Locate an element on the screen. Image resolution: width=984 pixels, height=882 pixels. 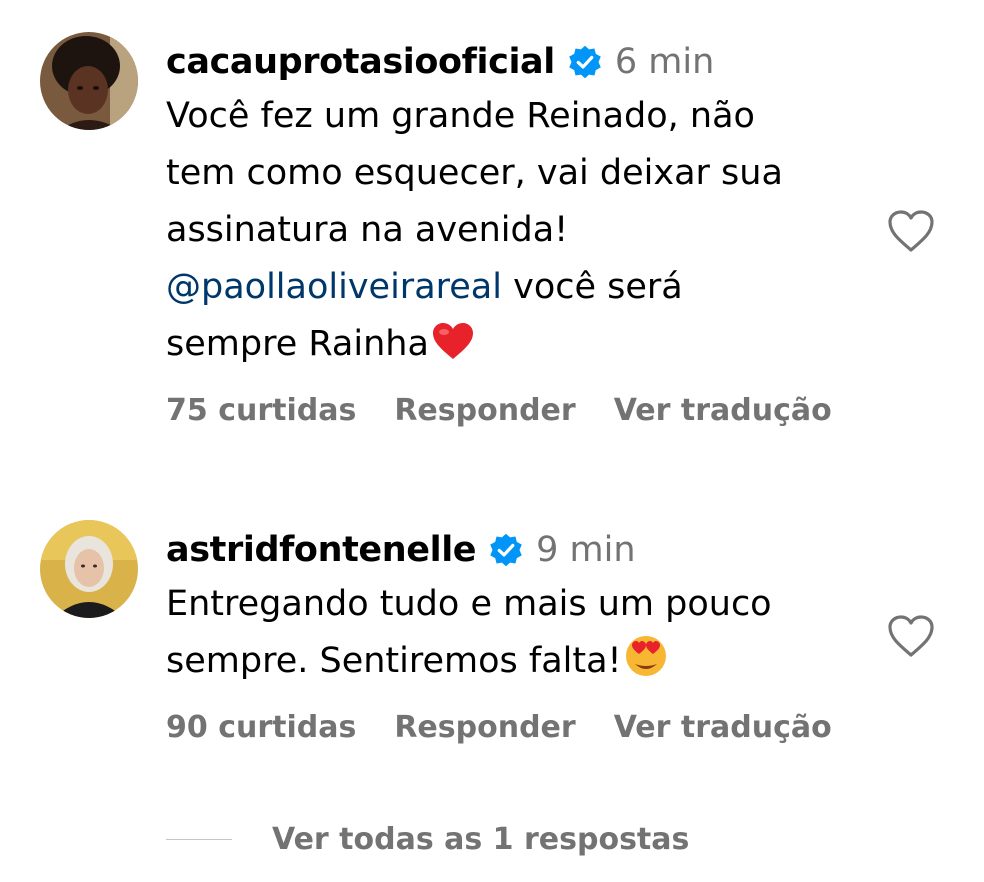
red-heart-emoji is located at coordinates (453, 350).